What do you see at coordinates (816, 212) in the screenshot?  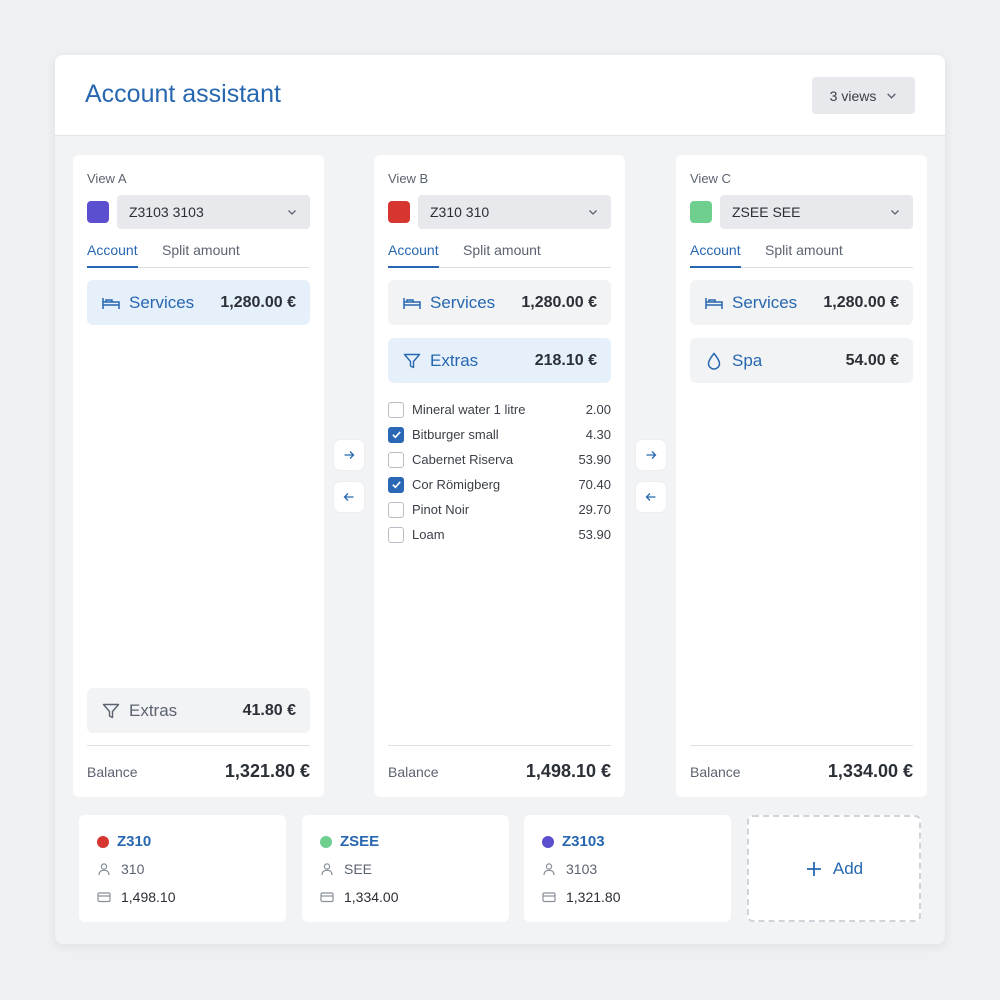 I see `account-select: ZSEE SEE` at bounding box center [816, 212].